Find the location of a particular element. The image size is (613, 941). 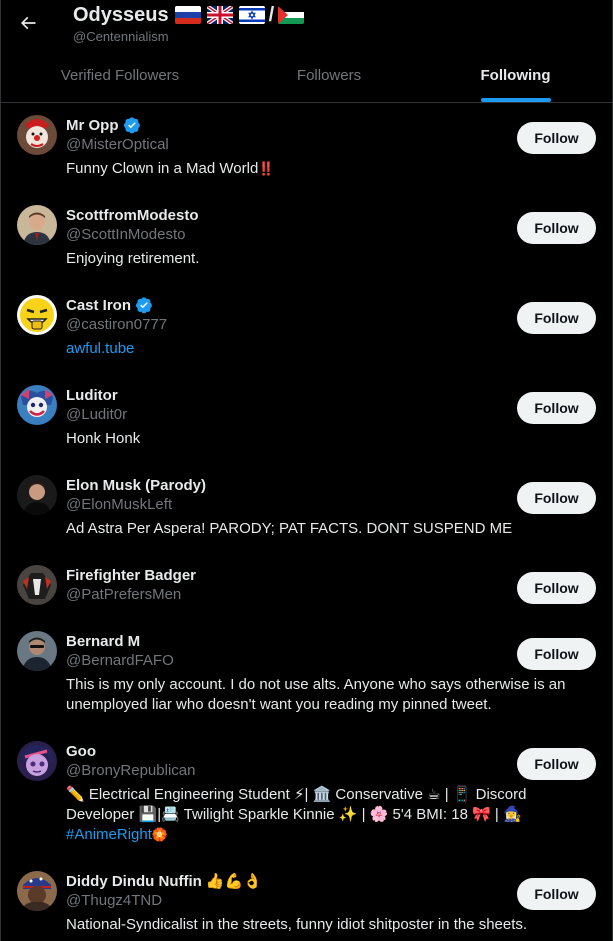

tab-followers: Followers is located at coordinates (329, 75).